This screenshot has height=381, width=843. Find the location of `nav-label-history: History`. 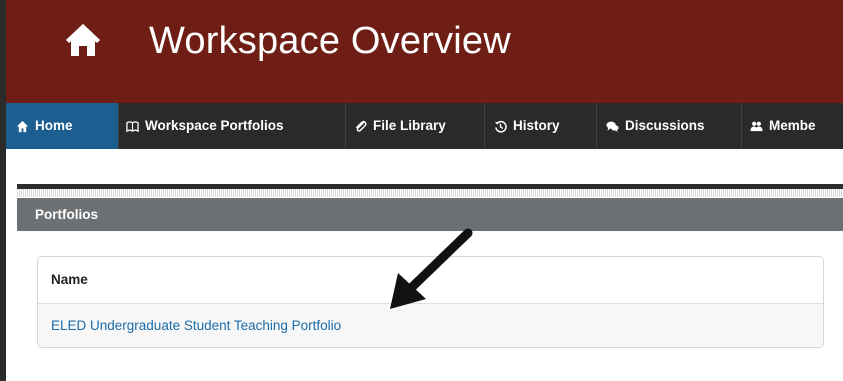

nav-label-history: History is located at coordinates (536, 125).